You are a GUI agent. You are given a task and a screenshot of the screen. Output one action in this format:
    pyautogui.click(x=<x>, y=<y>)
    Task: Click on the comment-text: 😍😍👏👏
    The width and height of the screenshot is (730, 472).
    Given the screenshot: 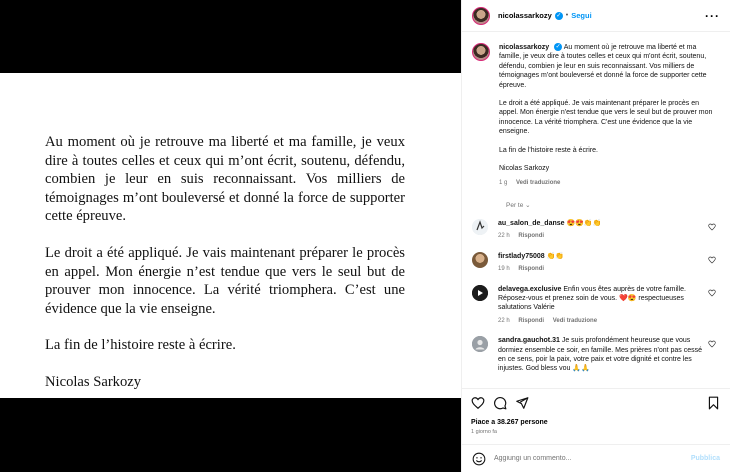 What is the action you would take?
    pyautogui.click(x=584, y=223)
    